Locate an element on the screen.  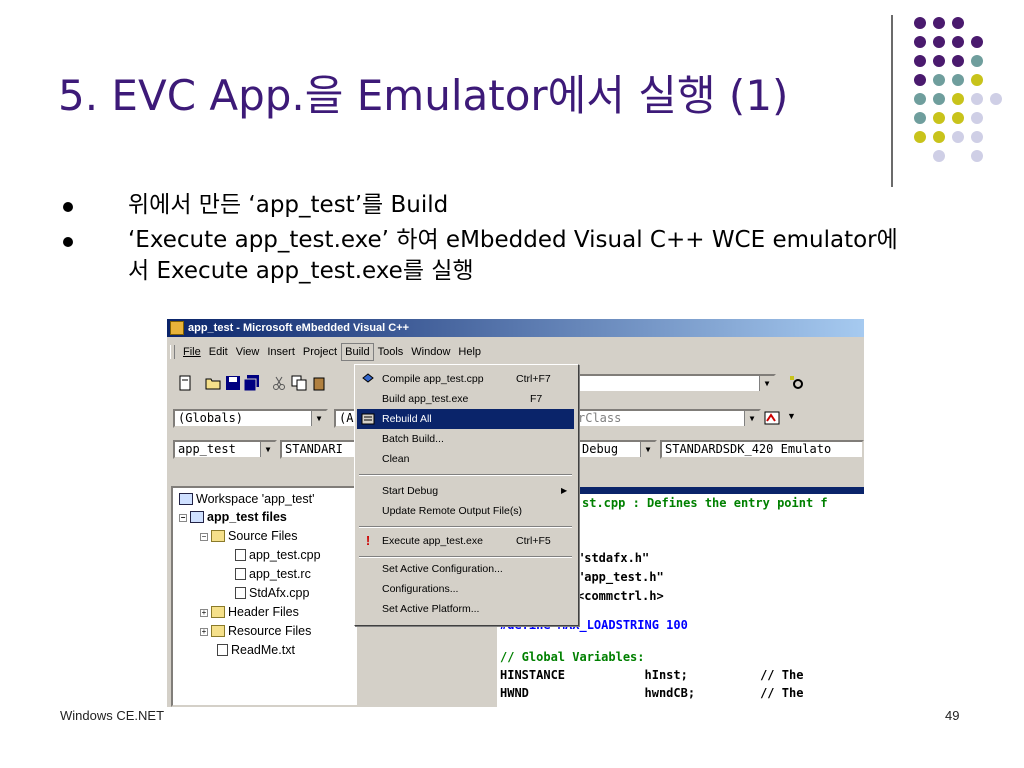
menu-help: Help is located at coordinates (469, 352).